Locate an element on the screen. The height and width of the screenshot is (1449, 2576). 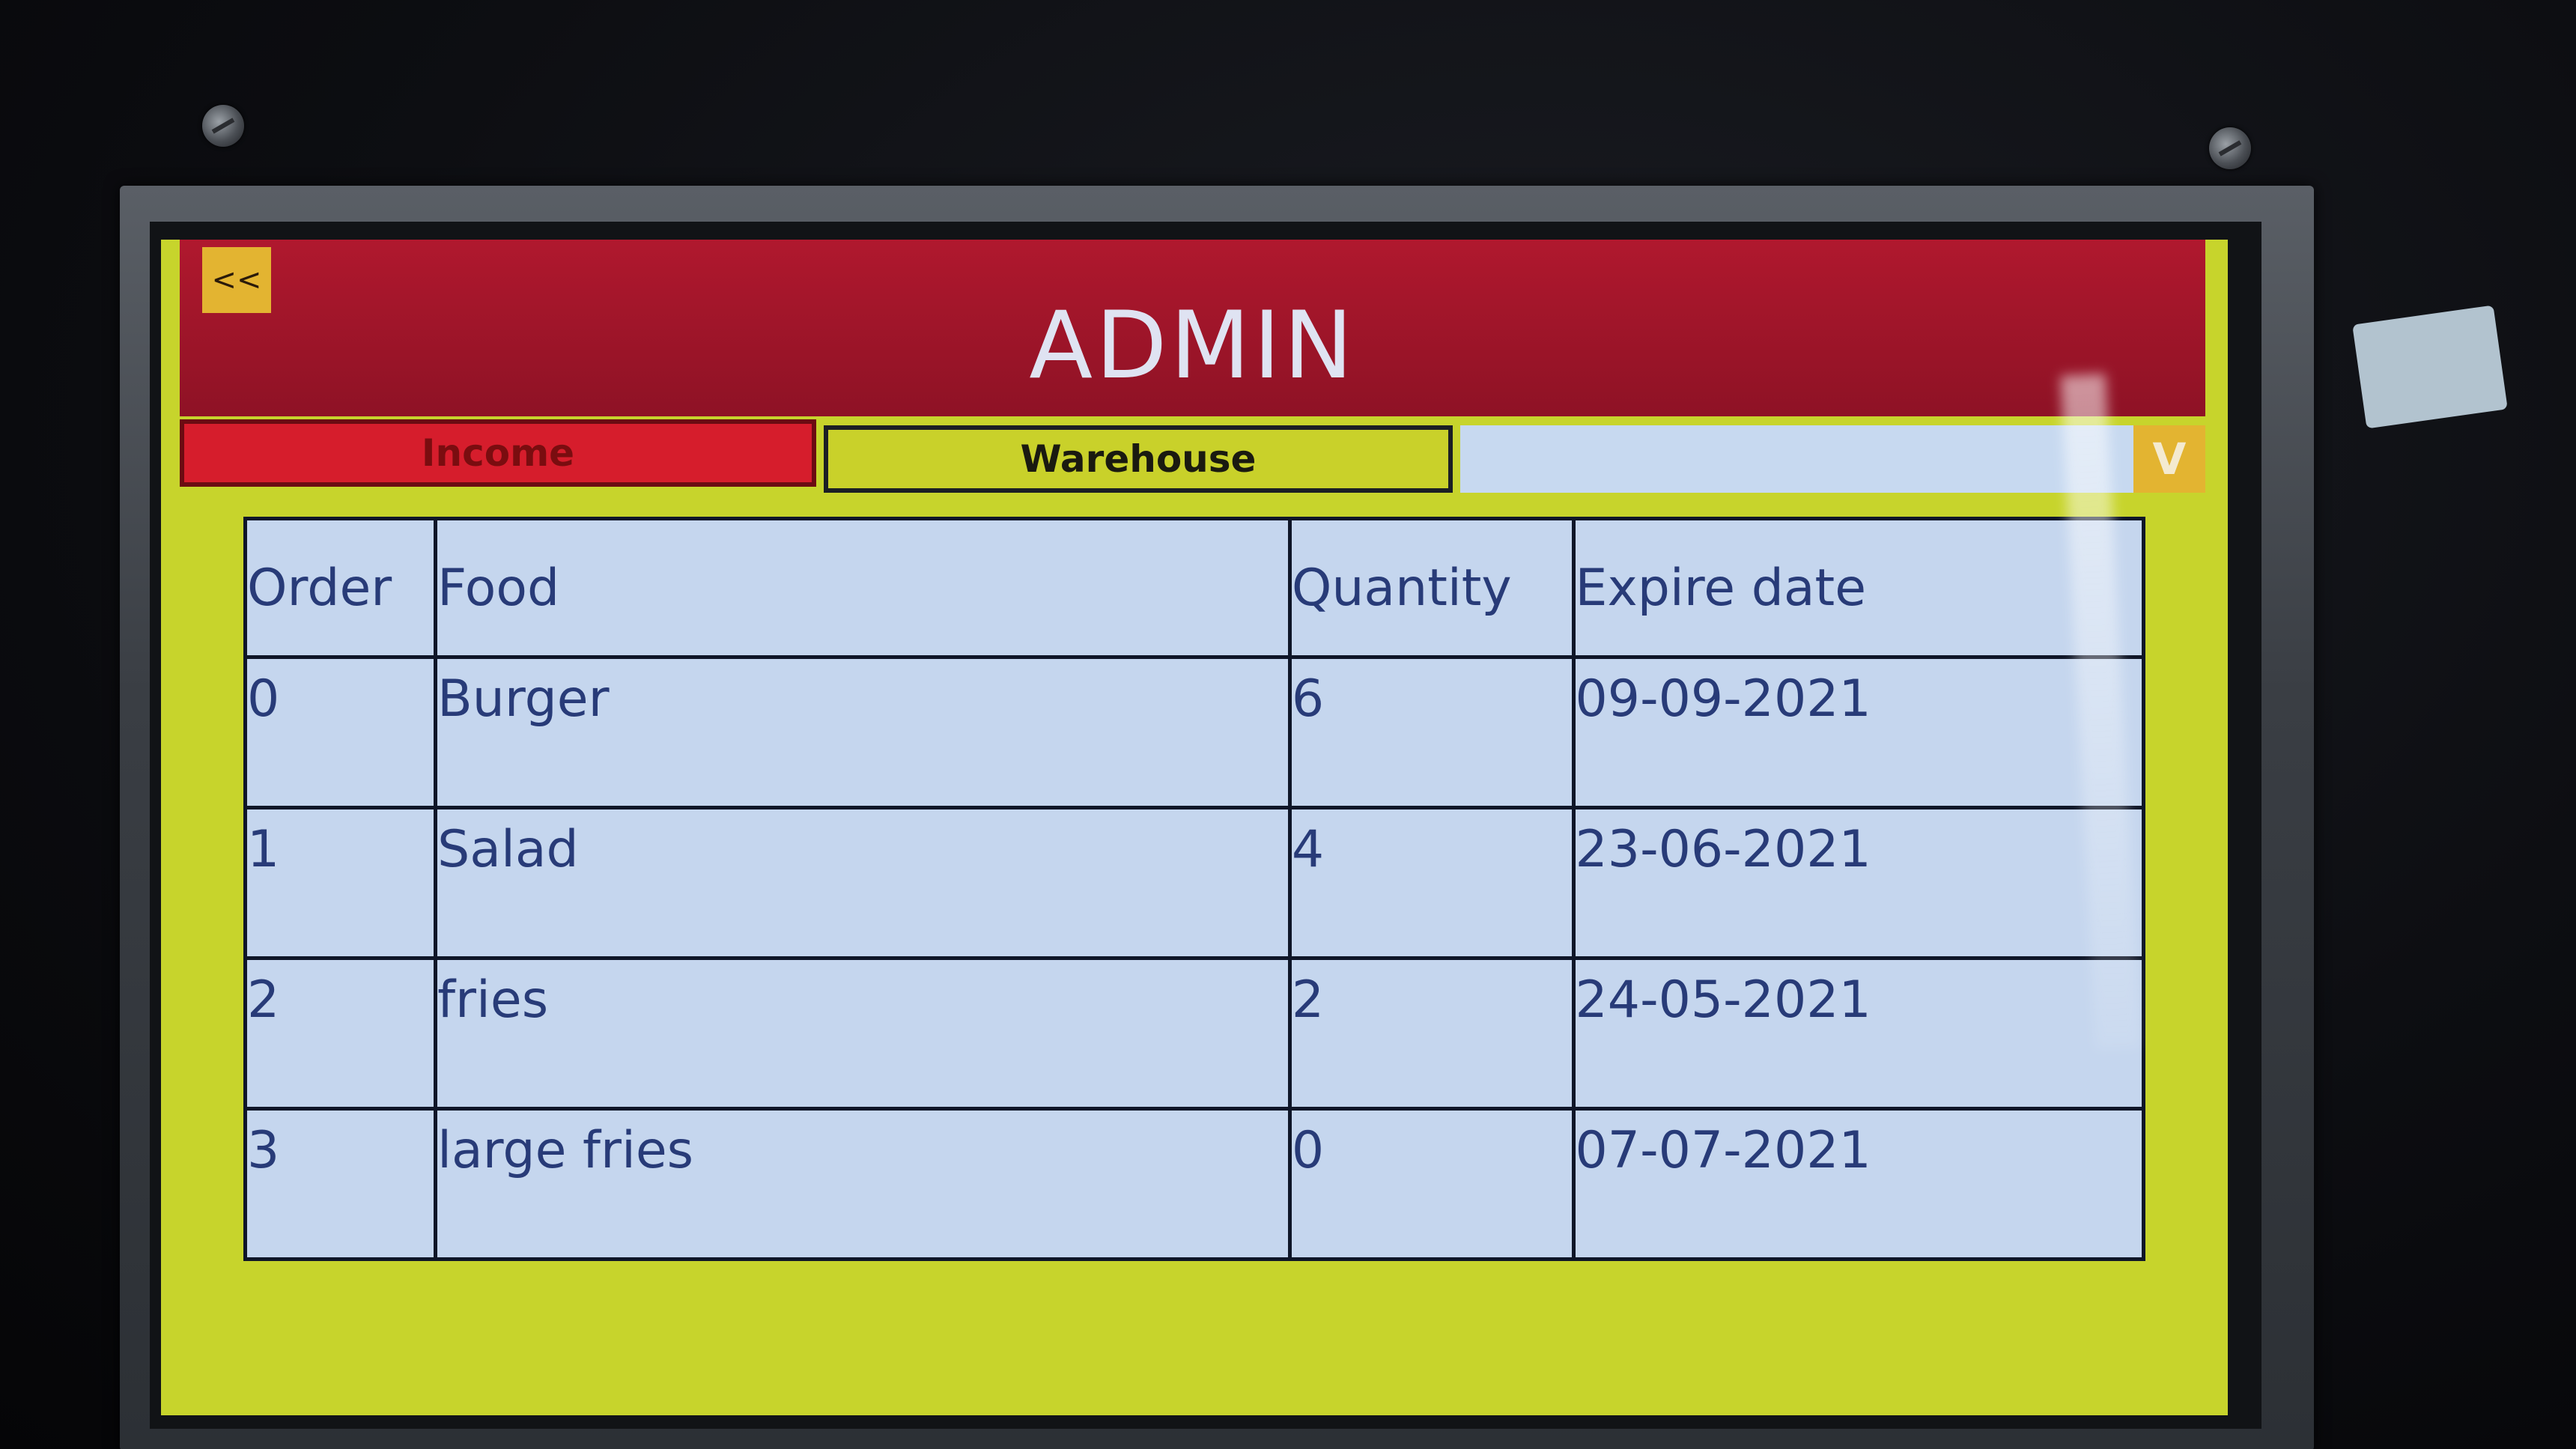
column-header-expire-date: Expire date is located at coordinates (1858, 588).